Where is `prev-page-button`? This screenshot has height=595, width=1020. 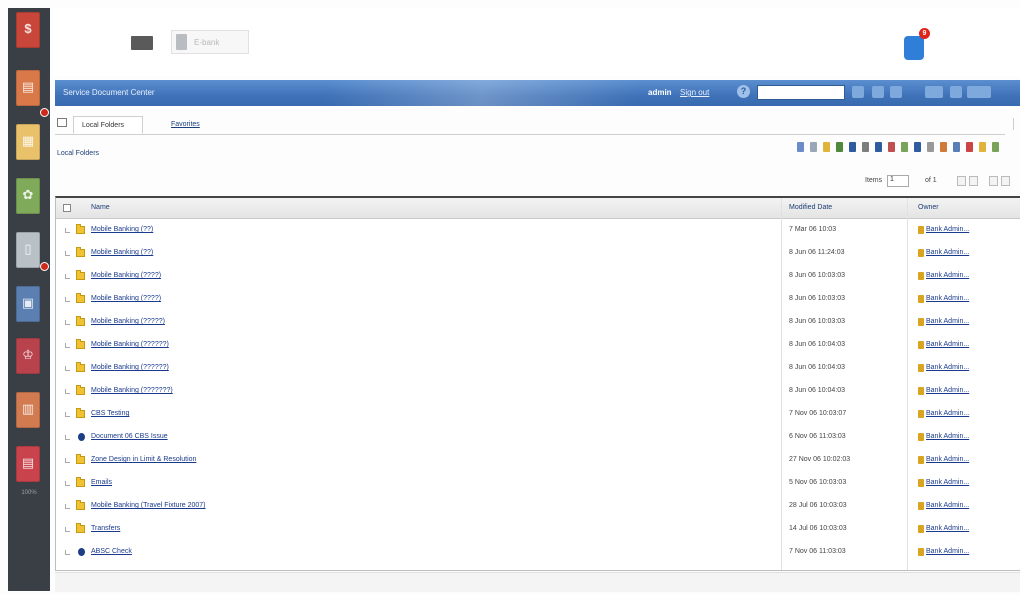 prev-page-button is located at coordinates (961, 181).